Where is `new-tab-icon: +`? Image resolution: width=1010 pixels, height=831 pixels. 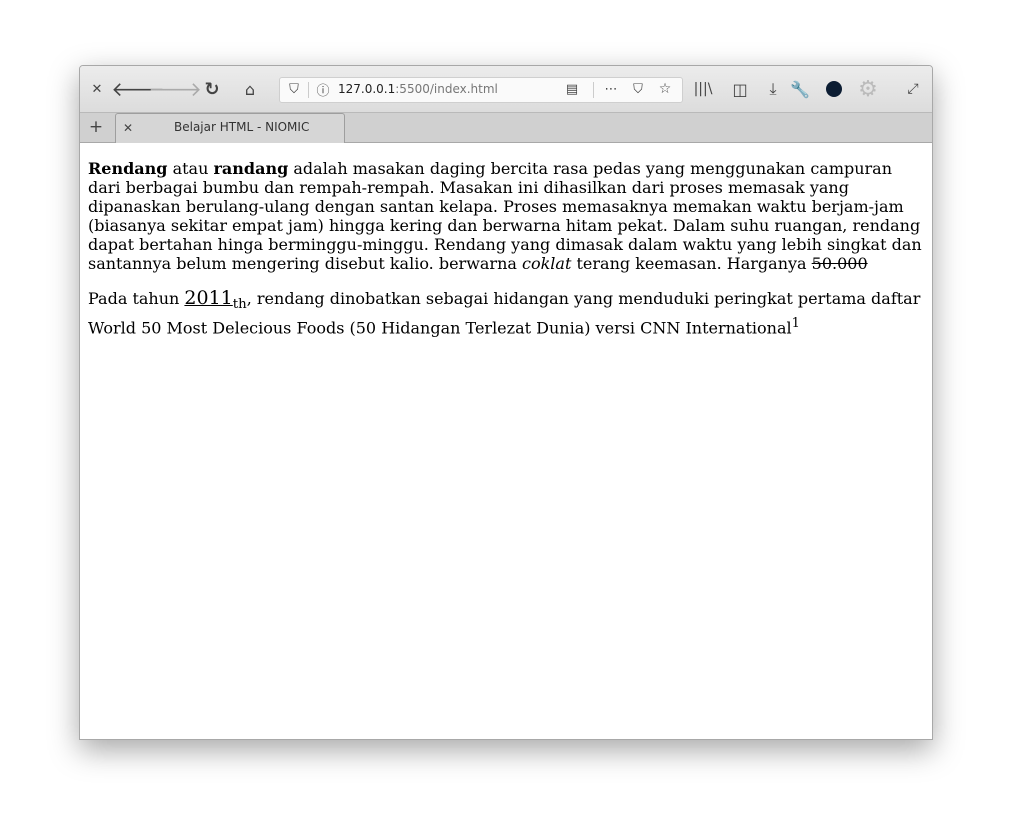 new-tab-icon: + is located at coordinates (96, 127).